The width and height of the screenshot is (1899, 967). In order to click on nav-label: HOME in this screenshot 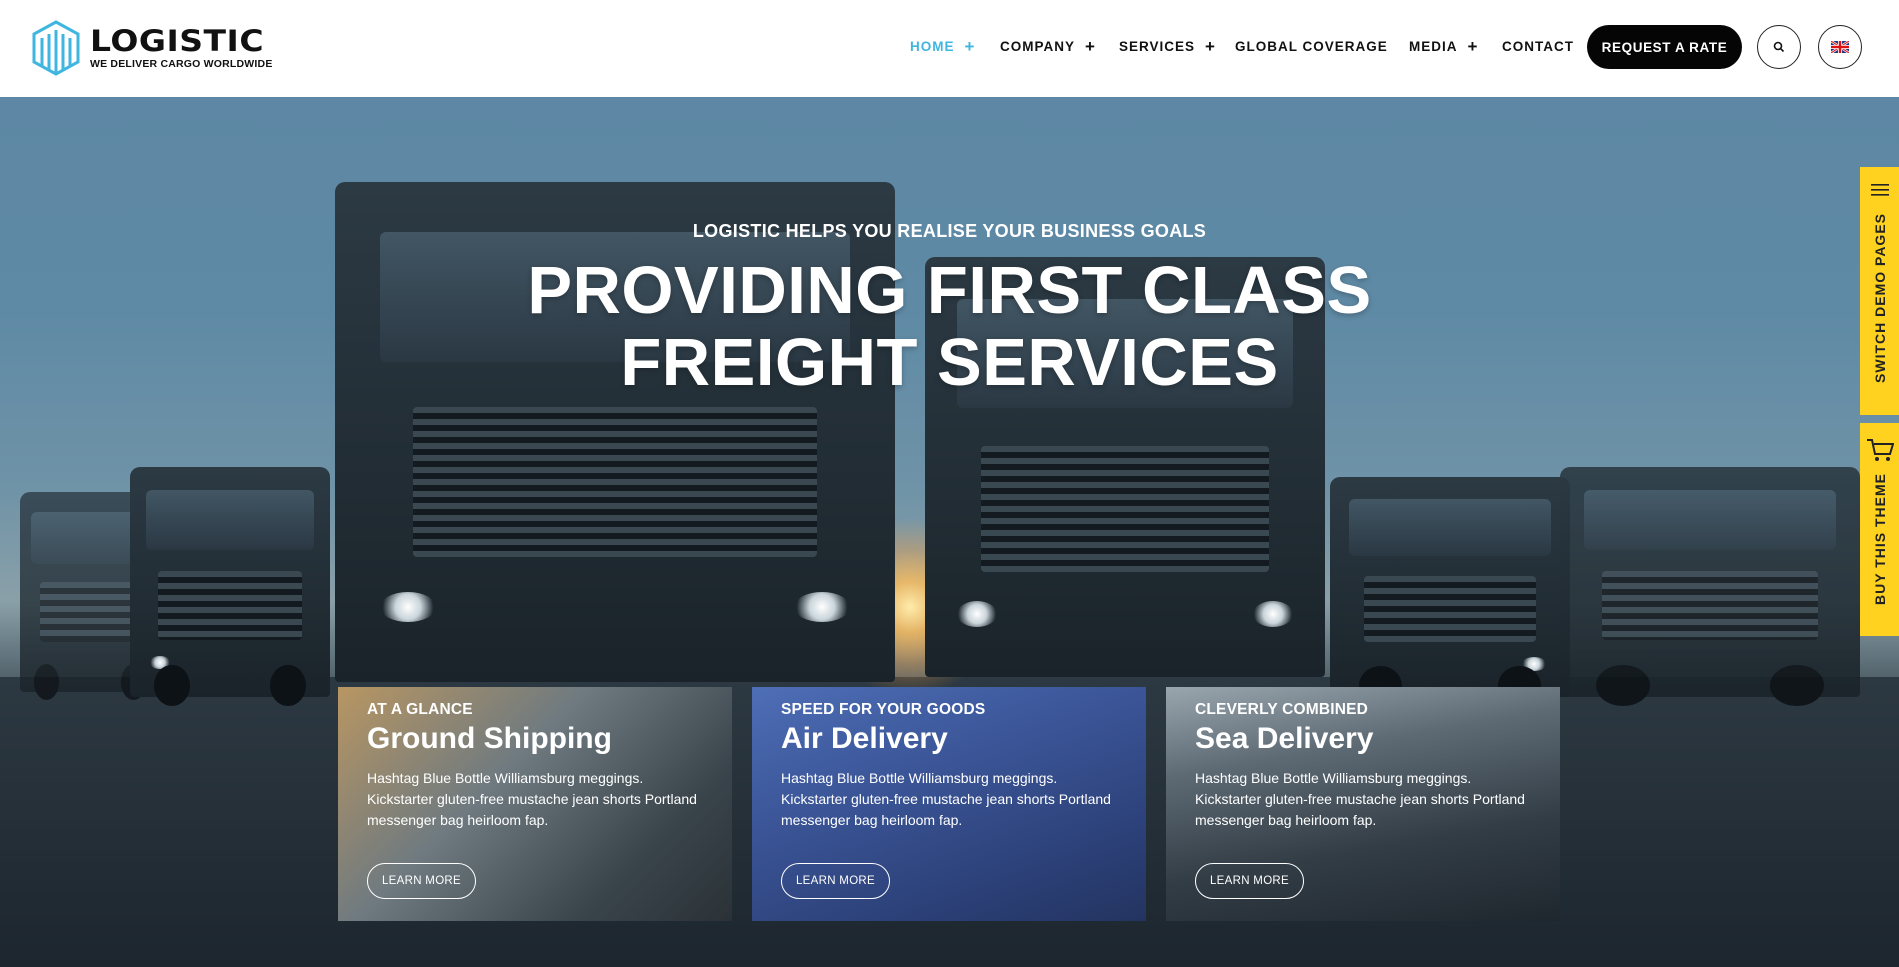, I will do `click(932, 46)`.